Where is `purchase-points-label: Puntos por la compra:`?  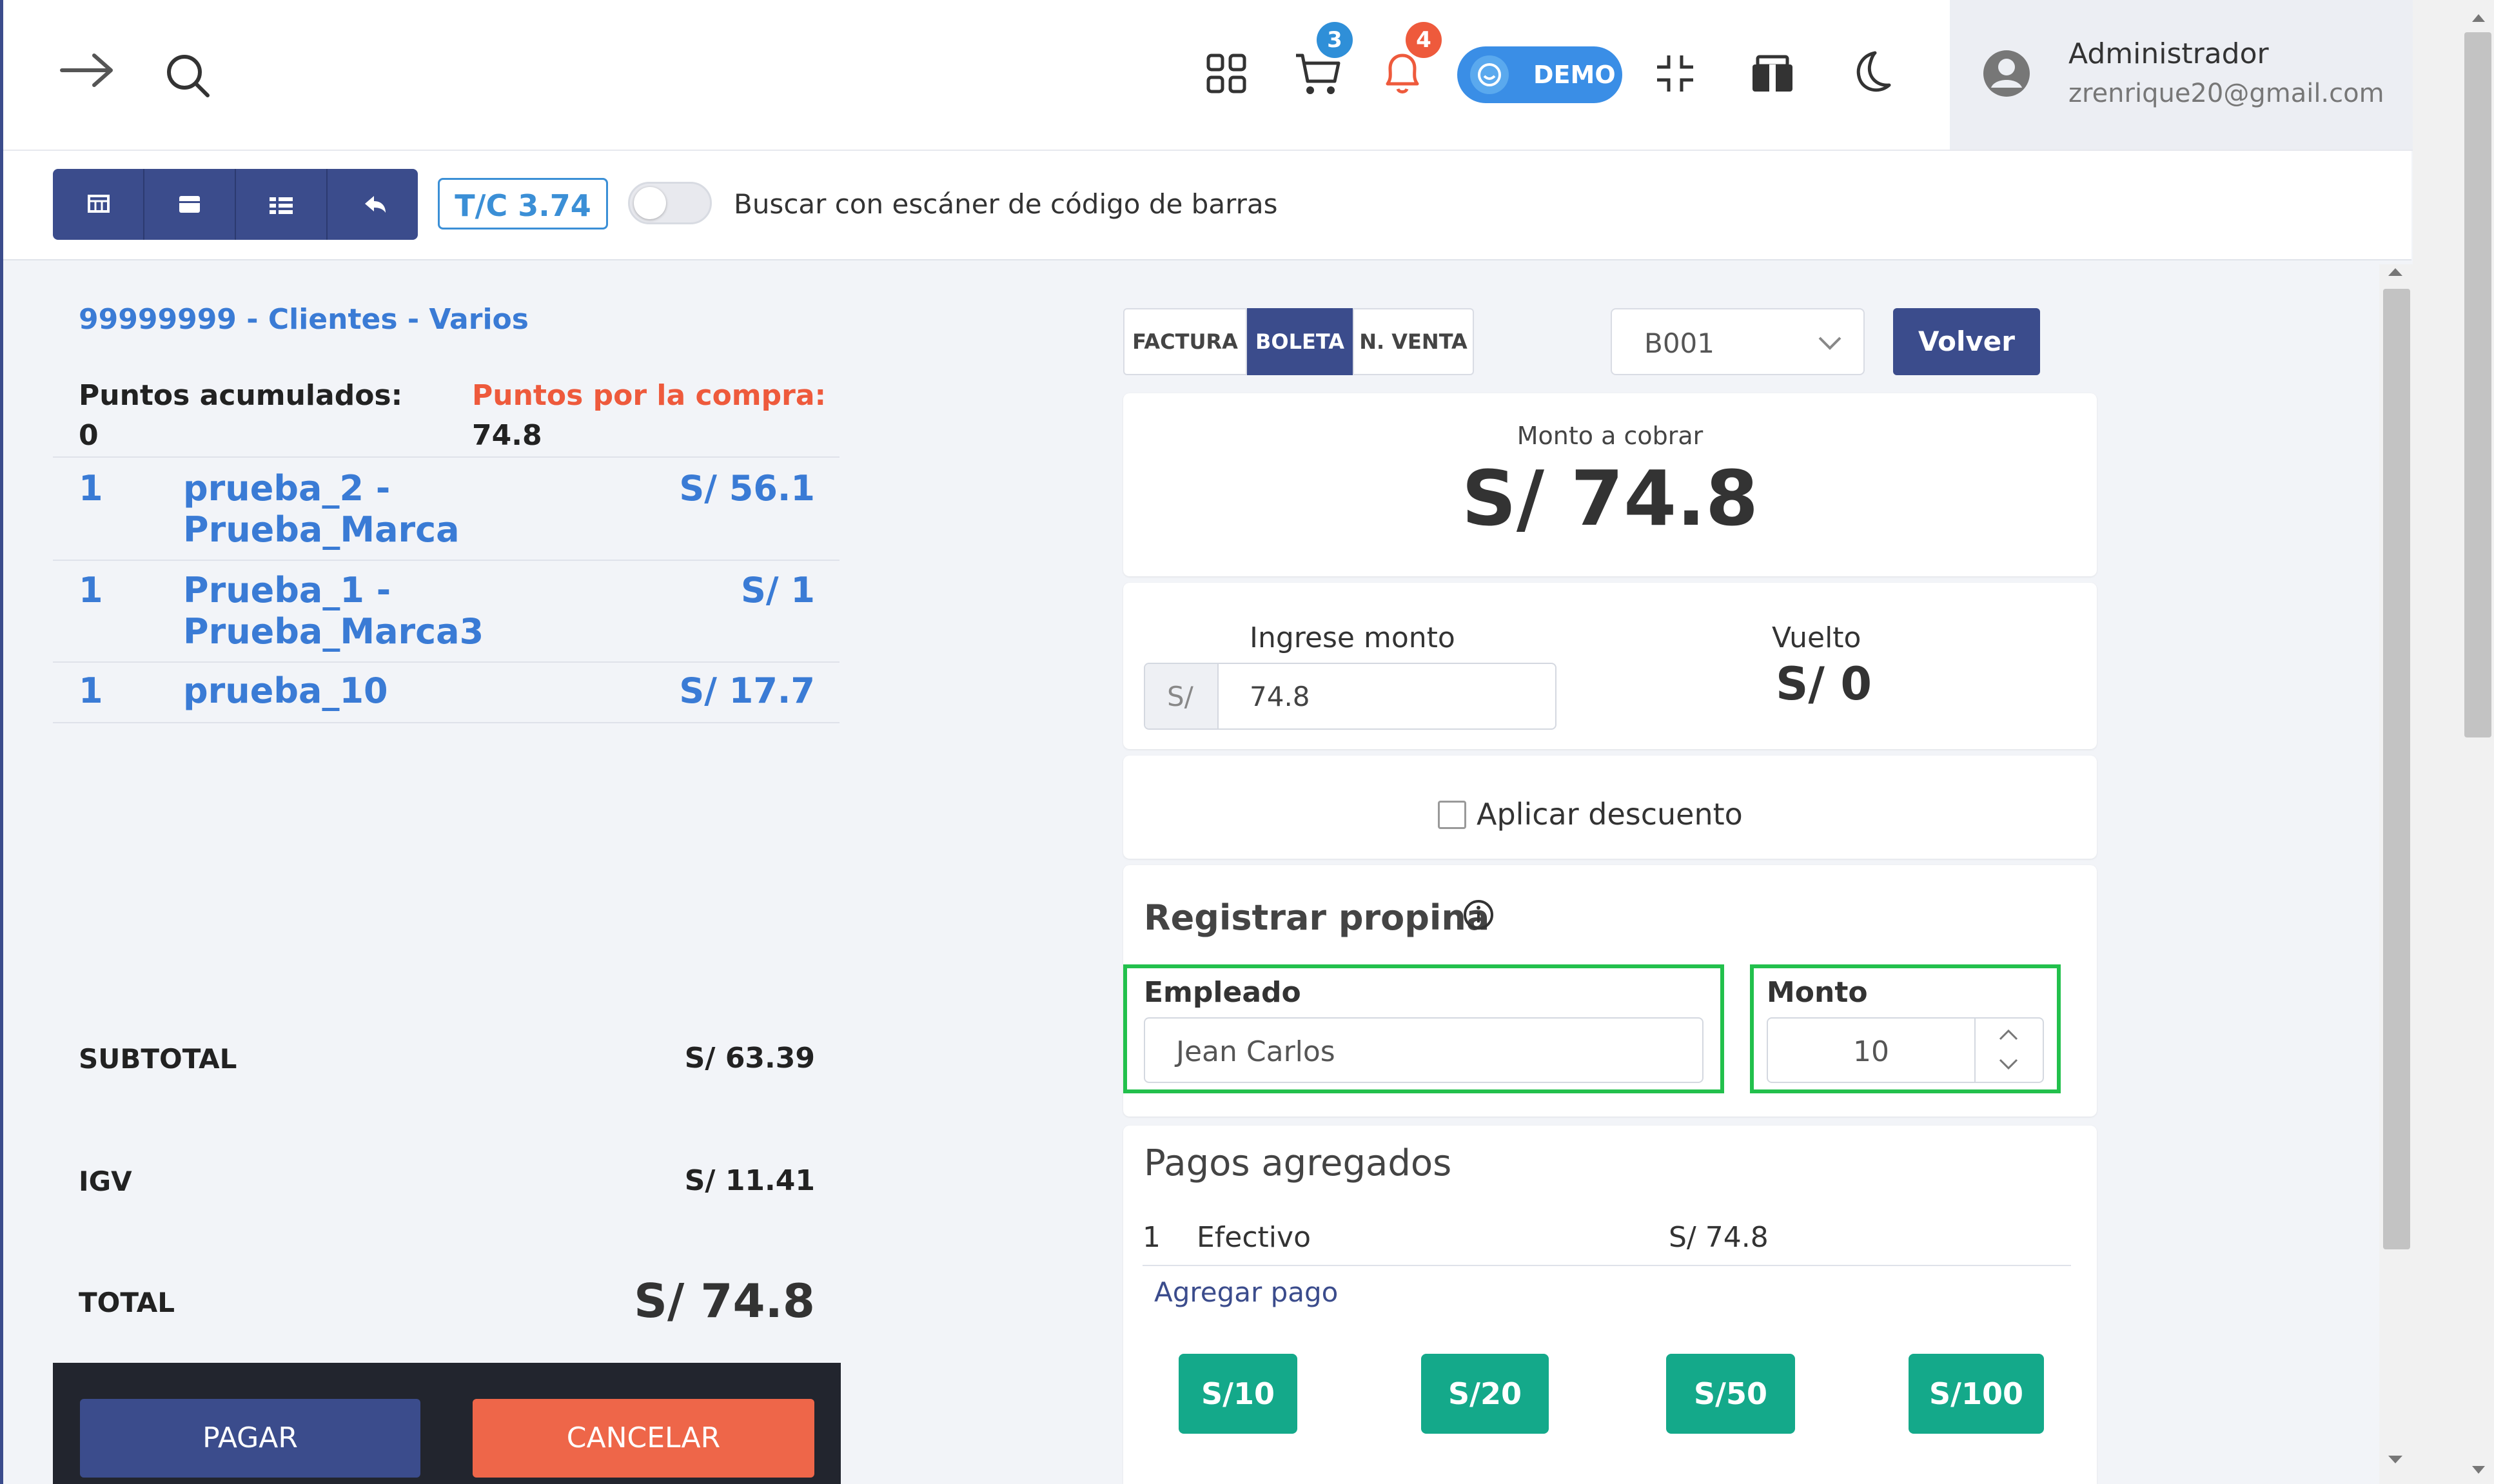 purchase-points-label: Puntos por la compra: is located at coordinates (649, 395).